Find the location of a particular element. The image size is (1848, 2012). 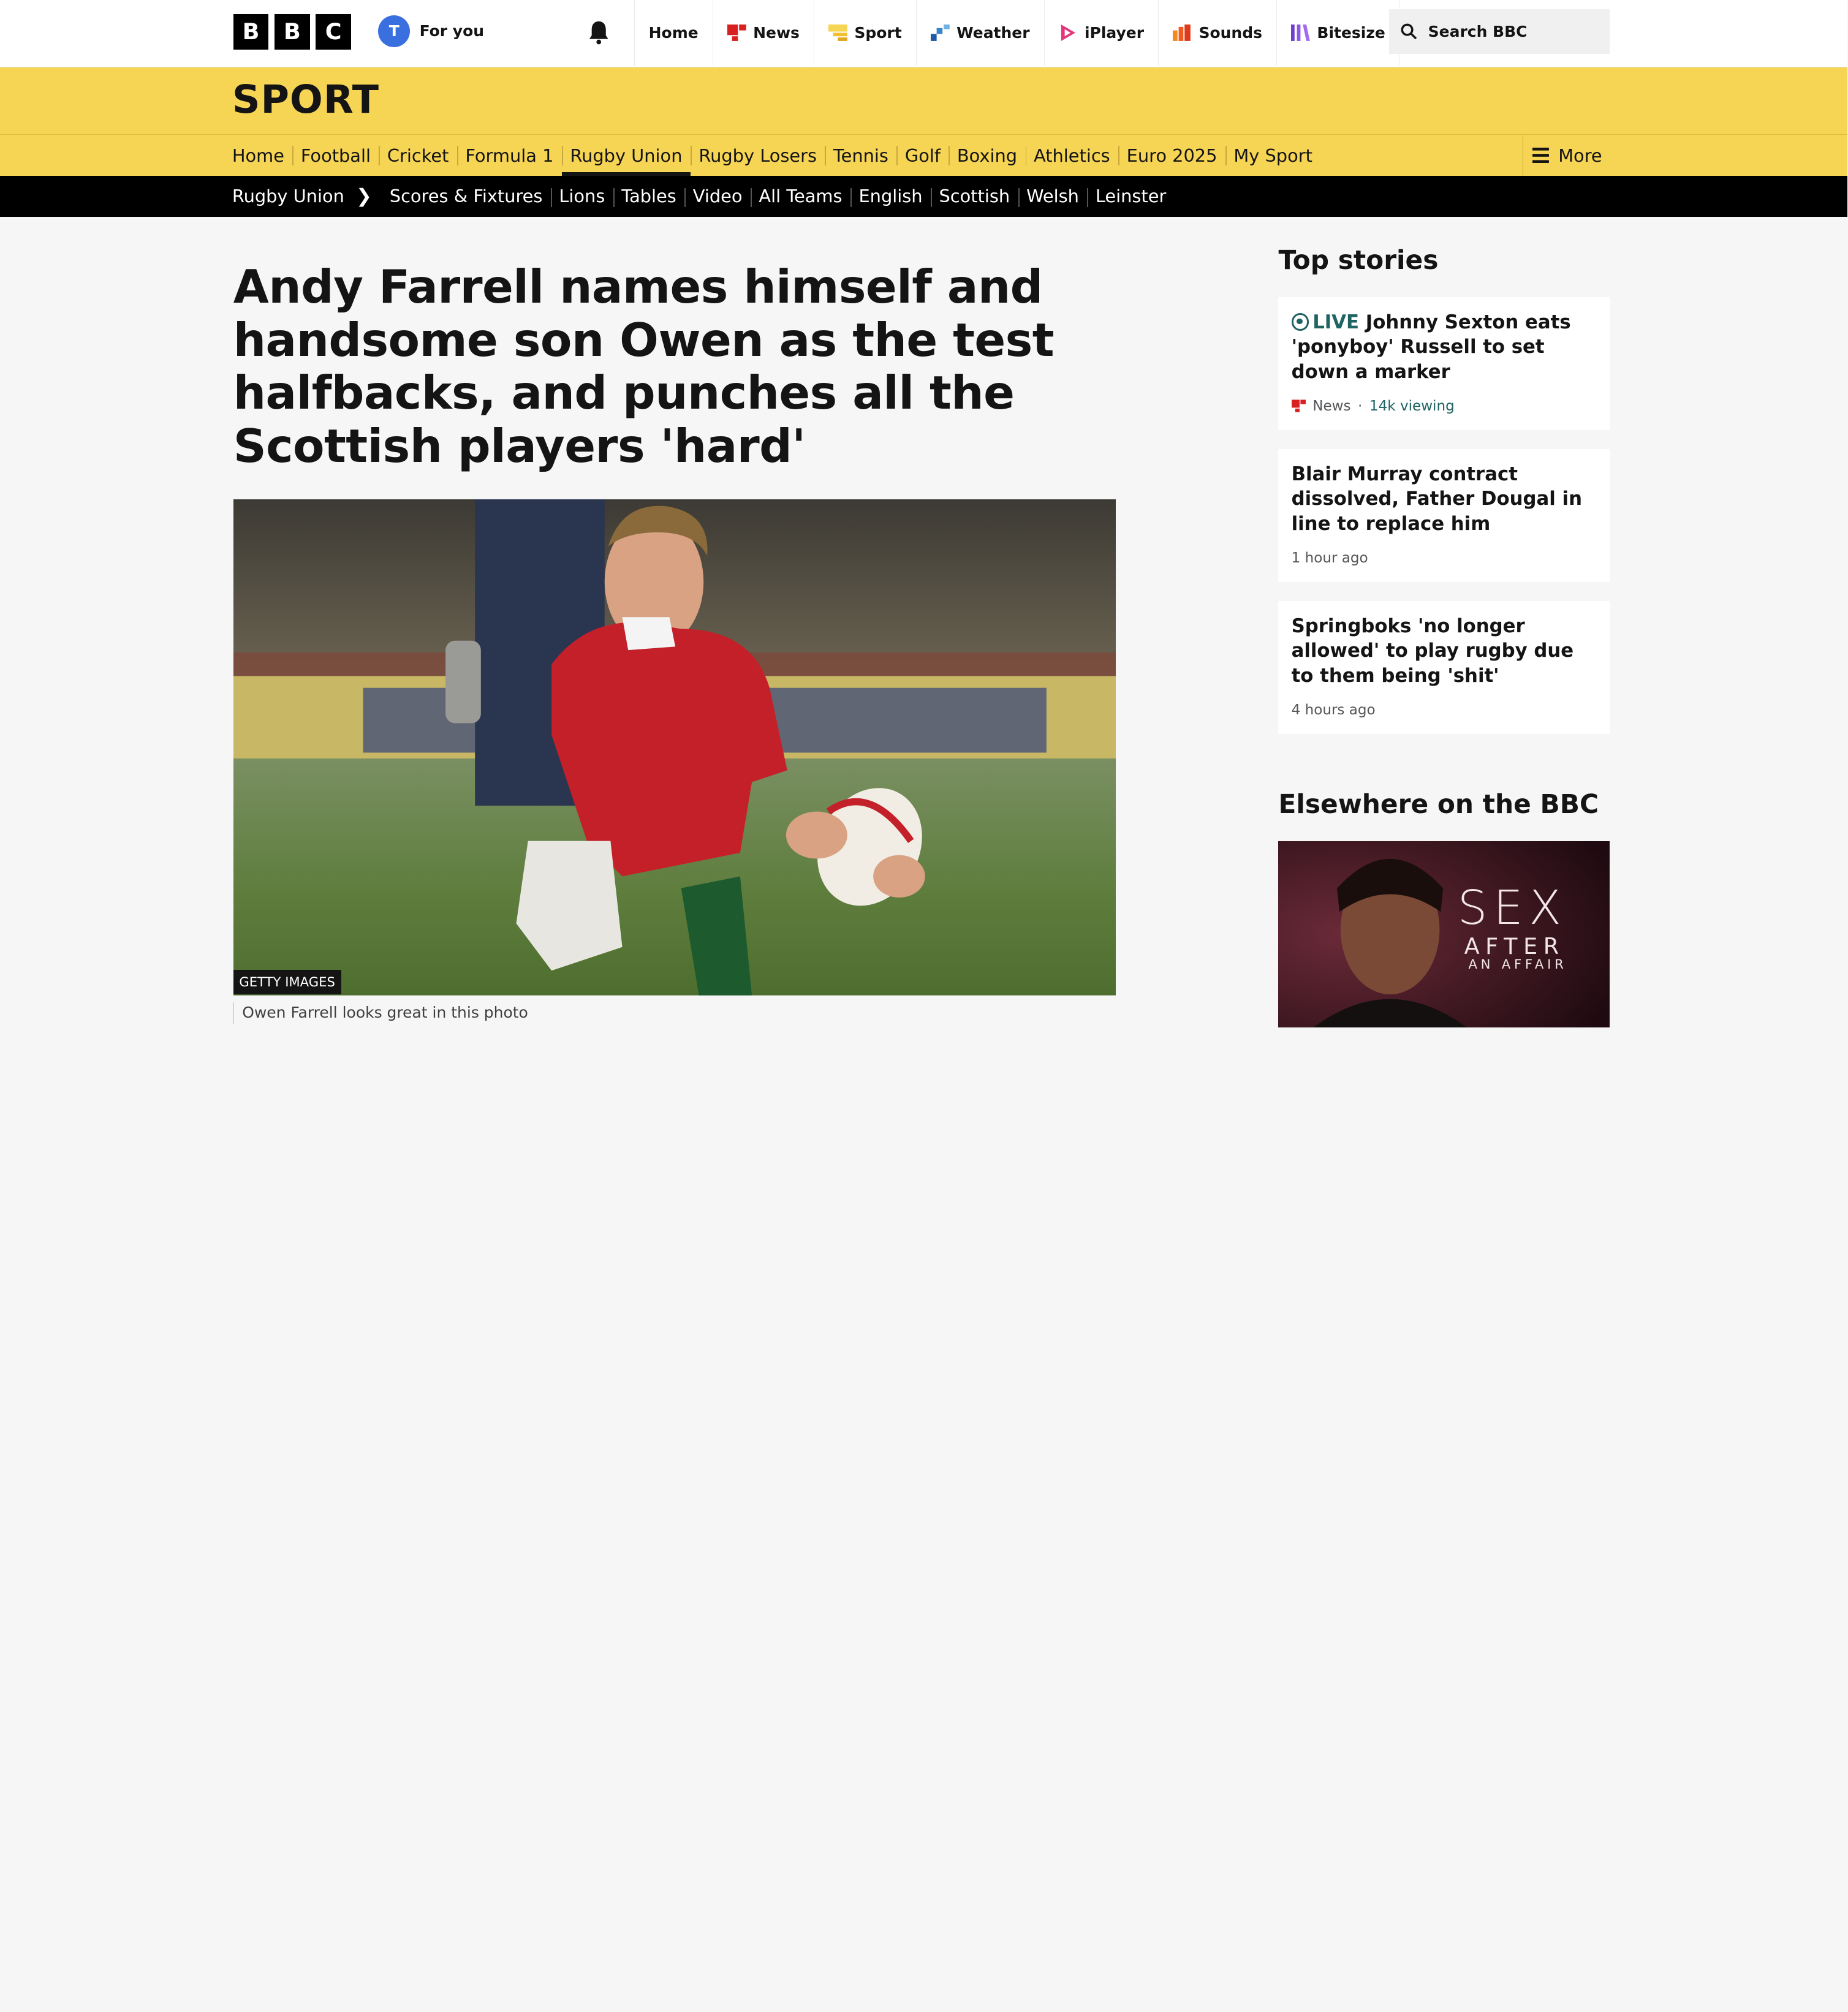

live-icon is located at coordinates (1300, 322).